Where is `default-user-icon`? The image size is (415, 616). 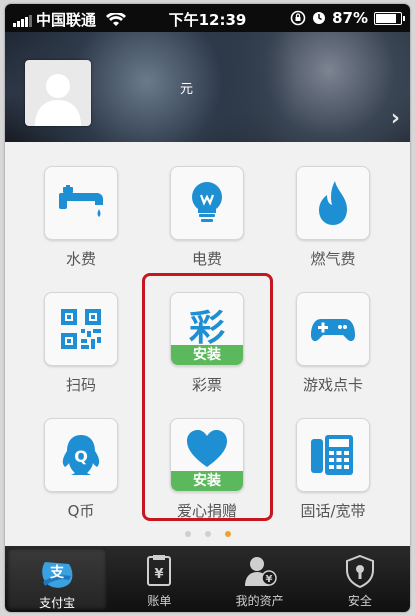 default-user-icon is located at coordinates (58, 100).